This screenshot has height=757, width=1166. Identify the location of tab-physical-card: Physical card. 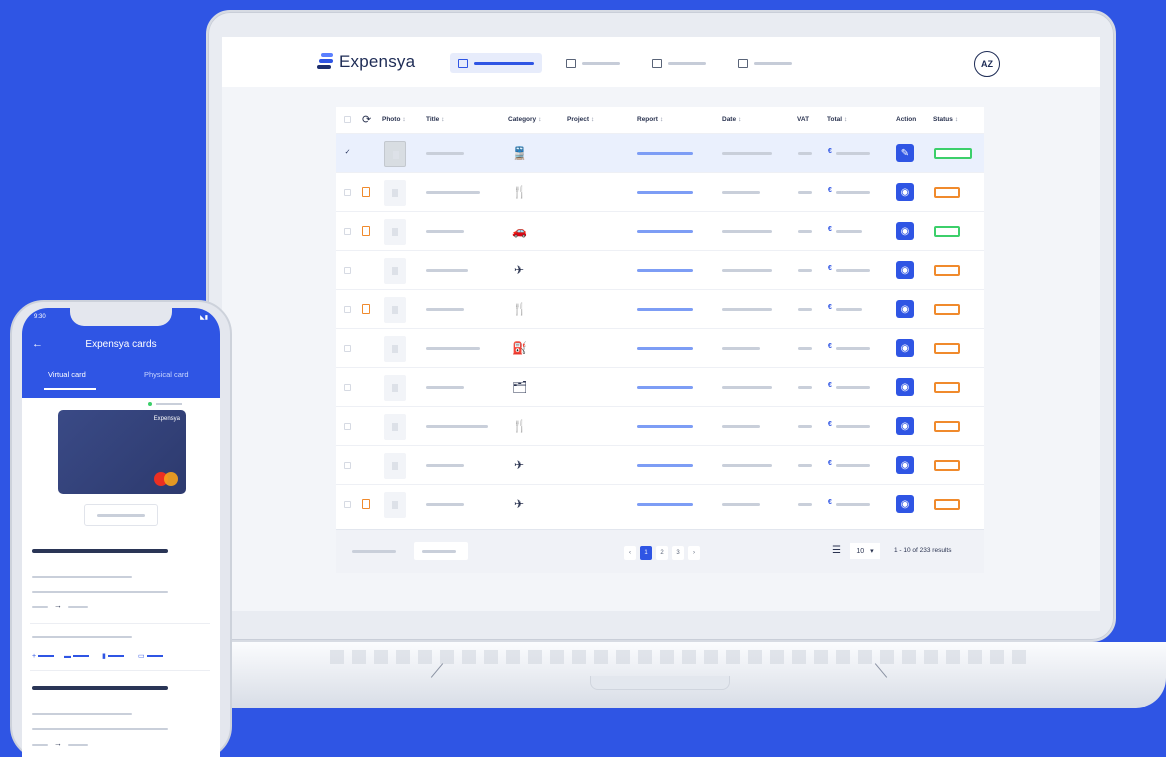
(166, 374).